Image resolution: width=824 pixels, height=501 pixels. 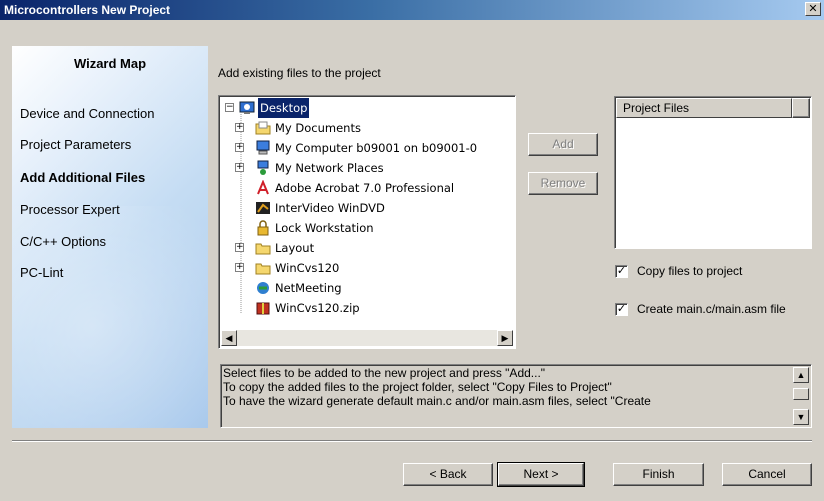 What do you see at coordinates (713, 172) in the screenshot?
I see `project-files-list` at bounding box center [713, 172].